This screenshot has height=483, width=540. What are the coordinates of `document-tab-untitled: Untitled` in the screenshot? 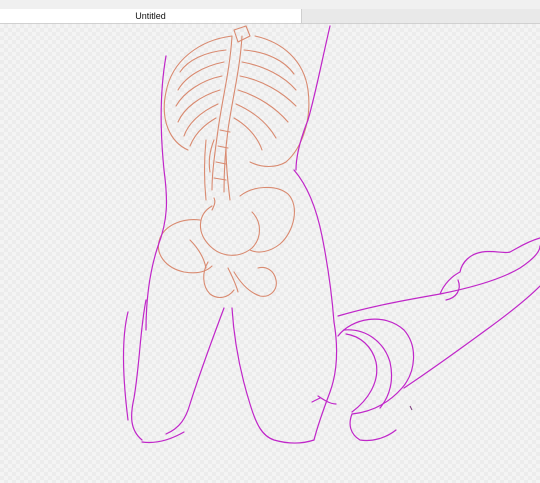 It's located at (151, 16).